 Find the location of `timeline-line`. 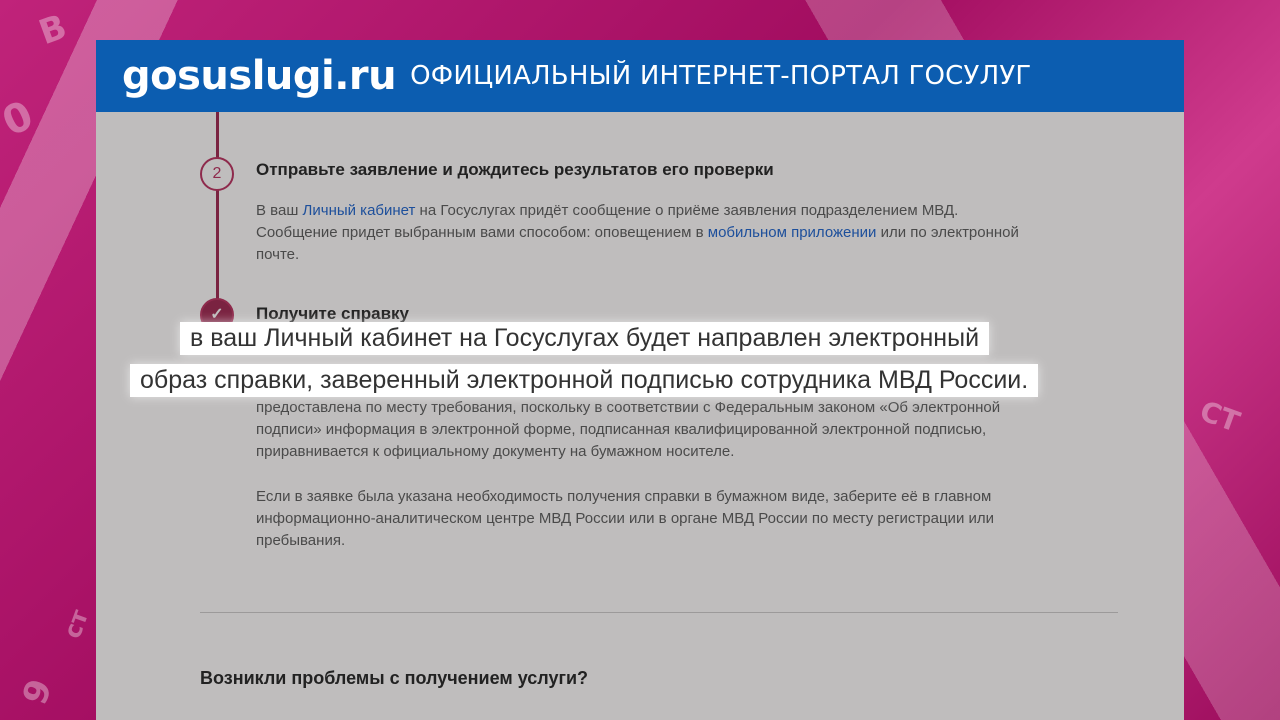

timeline-line is located at coordinates (217, 217).